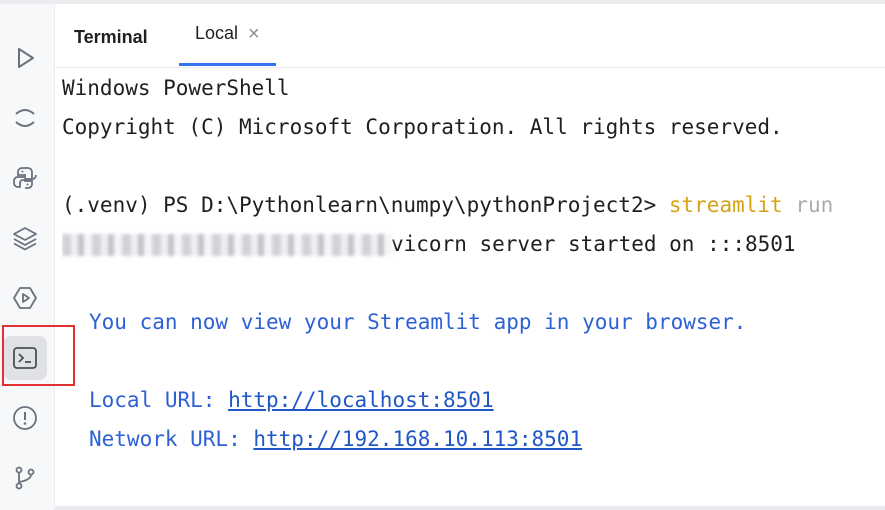 The height and width of the screenshot is (510, 885). I want to click on tool-window-sidebar, so click(27, 257).